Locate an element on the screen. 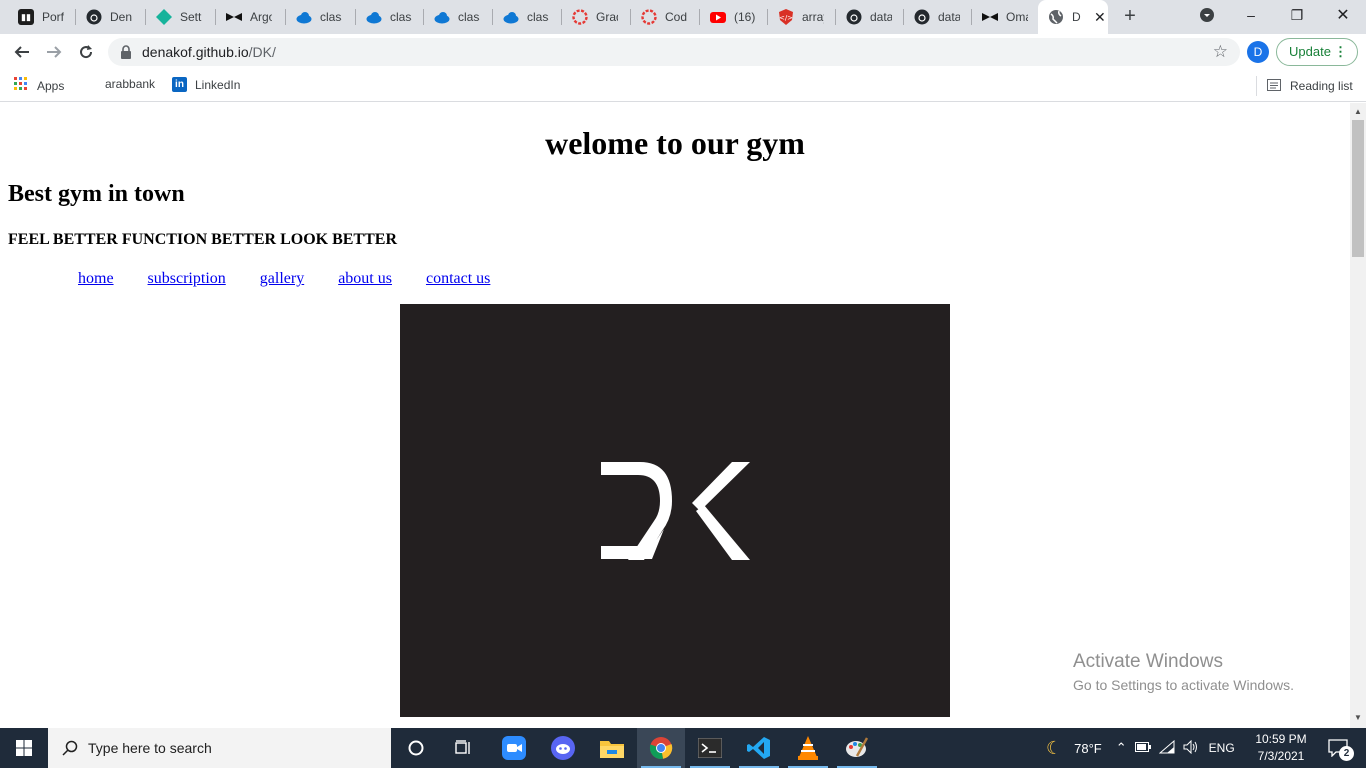 The image size is (1366, 768). tab-argo: Argo is located at coordinates (250, 17).